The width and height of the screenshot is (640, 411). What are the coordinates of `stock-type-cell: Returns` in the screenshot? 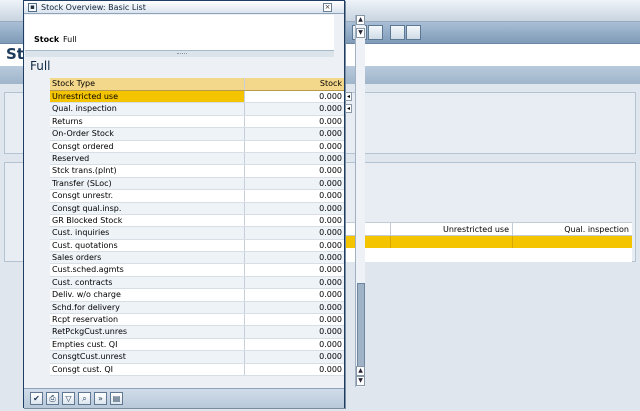 It's located at (147, 121).